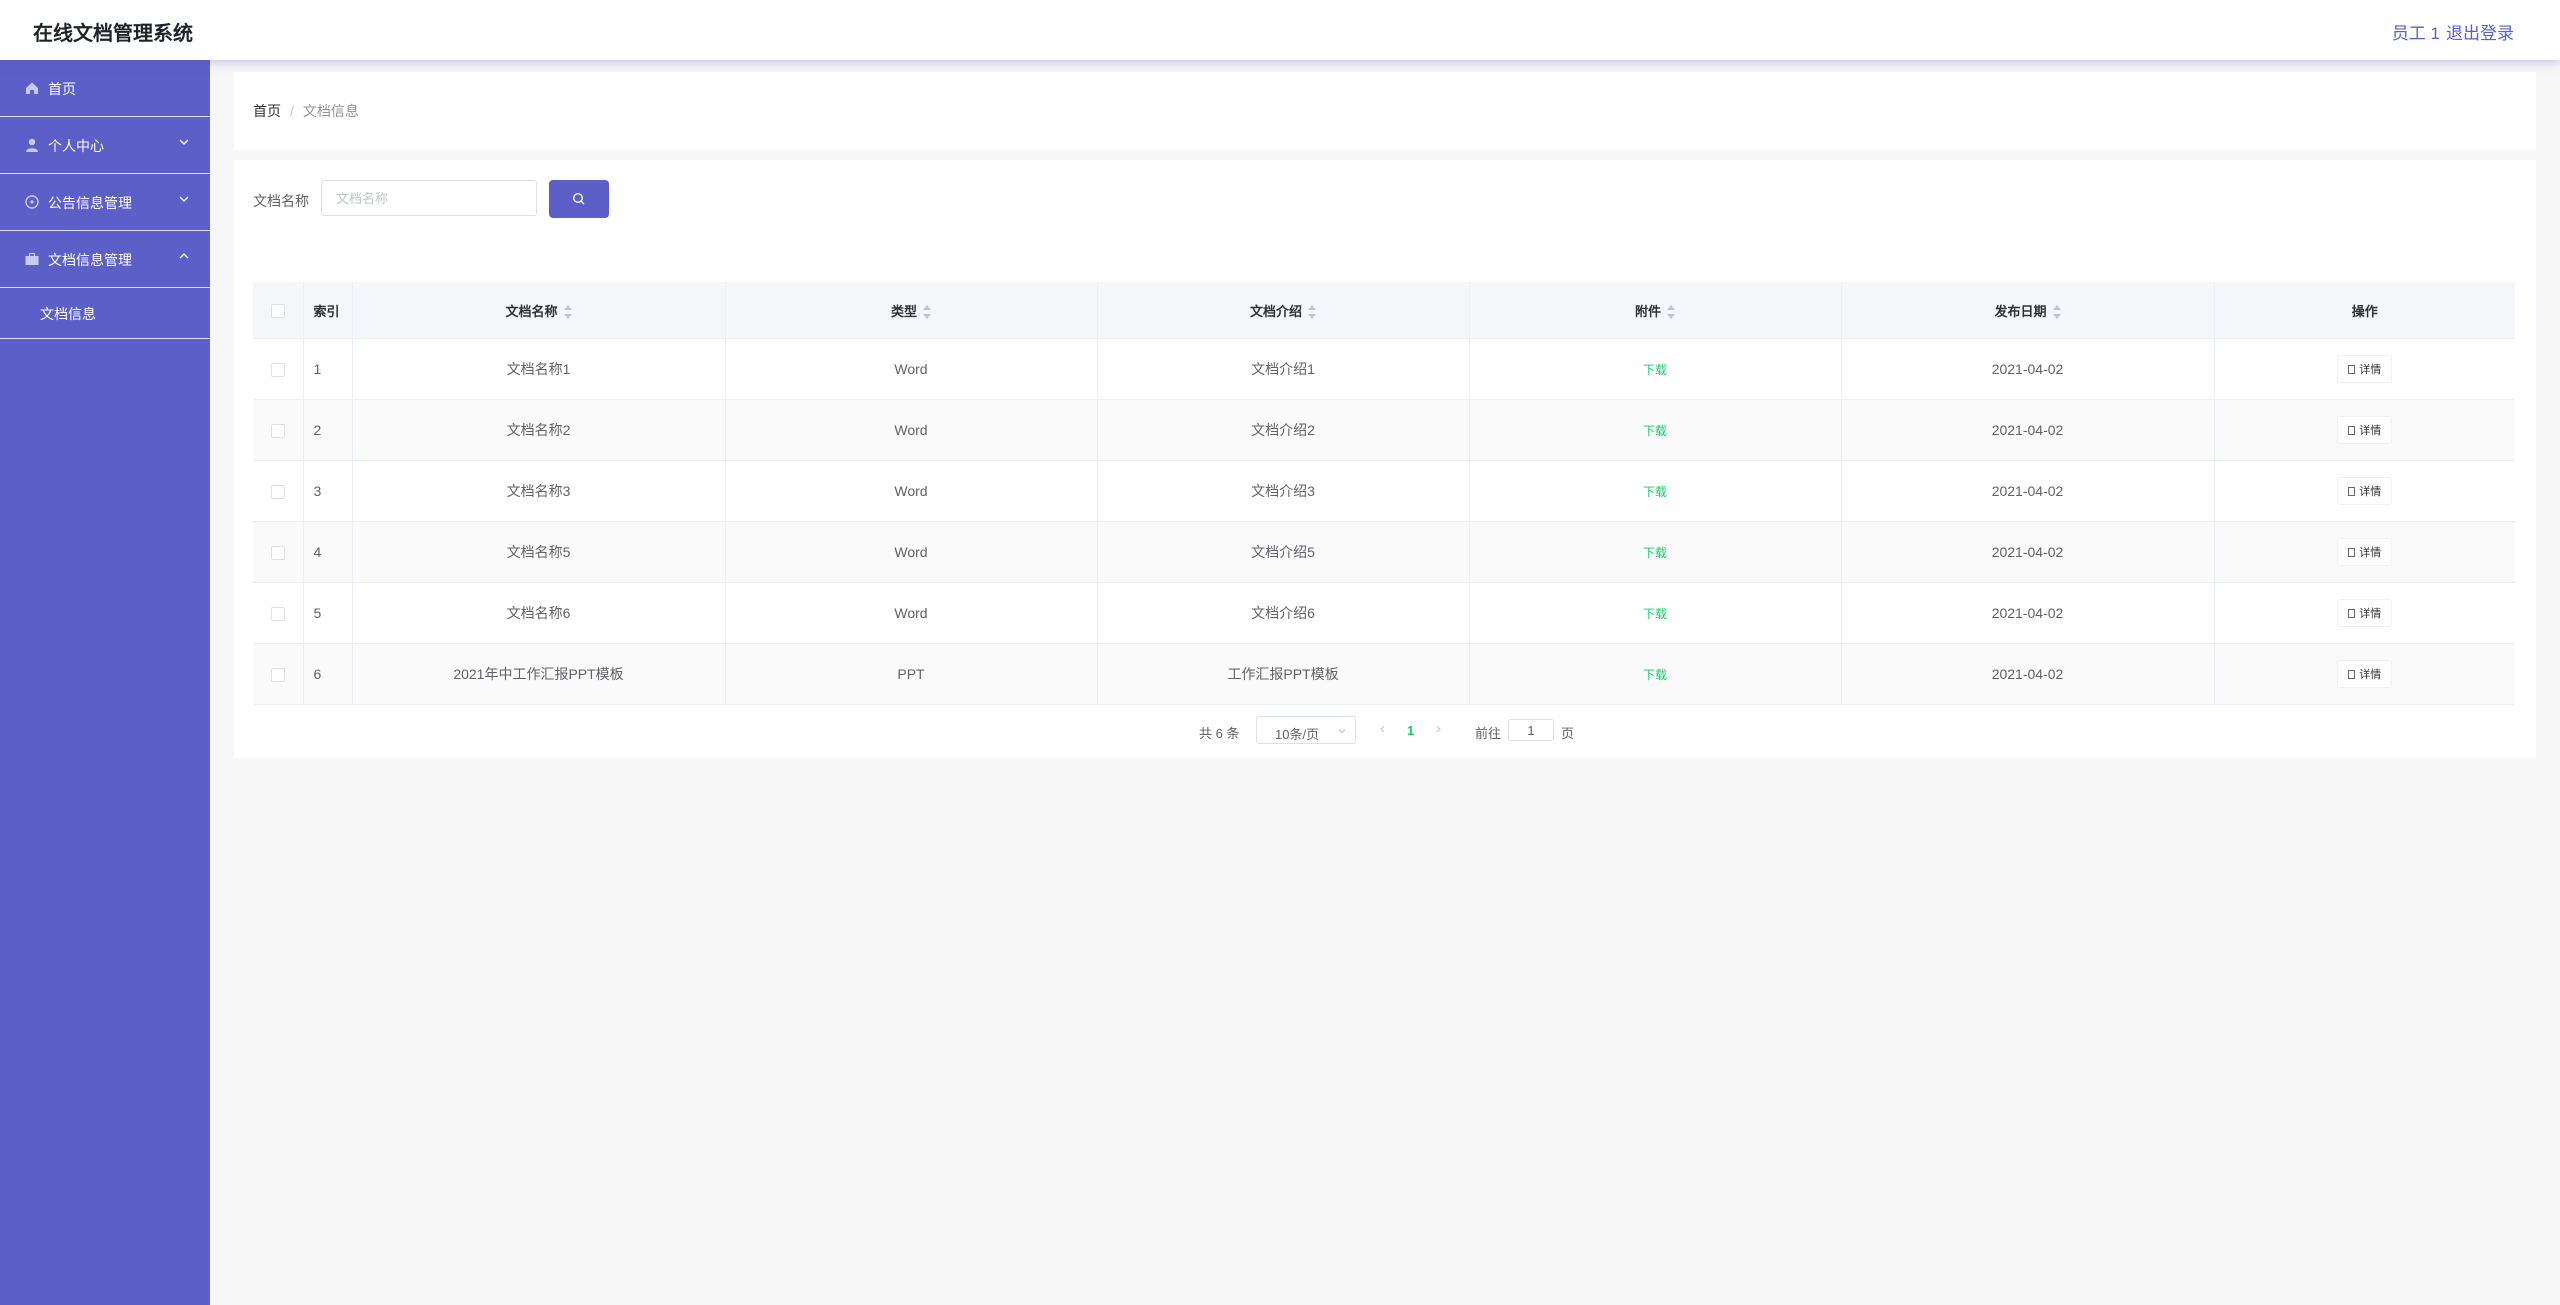  Describe the element at coordinates (531, 311) in the screenshot. I see `column-header-label: 文档名称` at that location.